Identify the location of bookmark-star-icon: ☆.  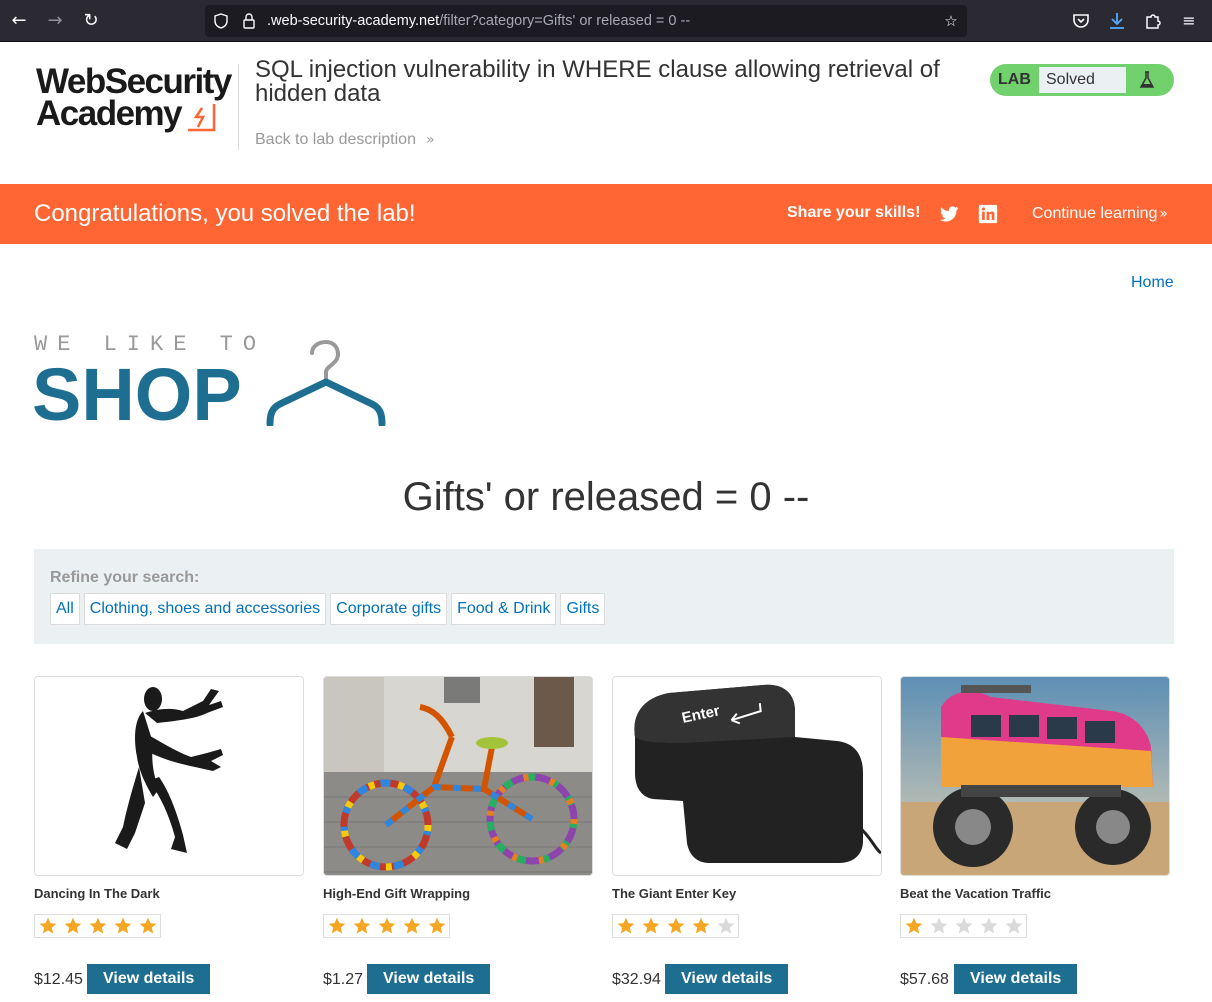
(951, 21).